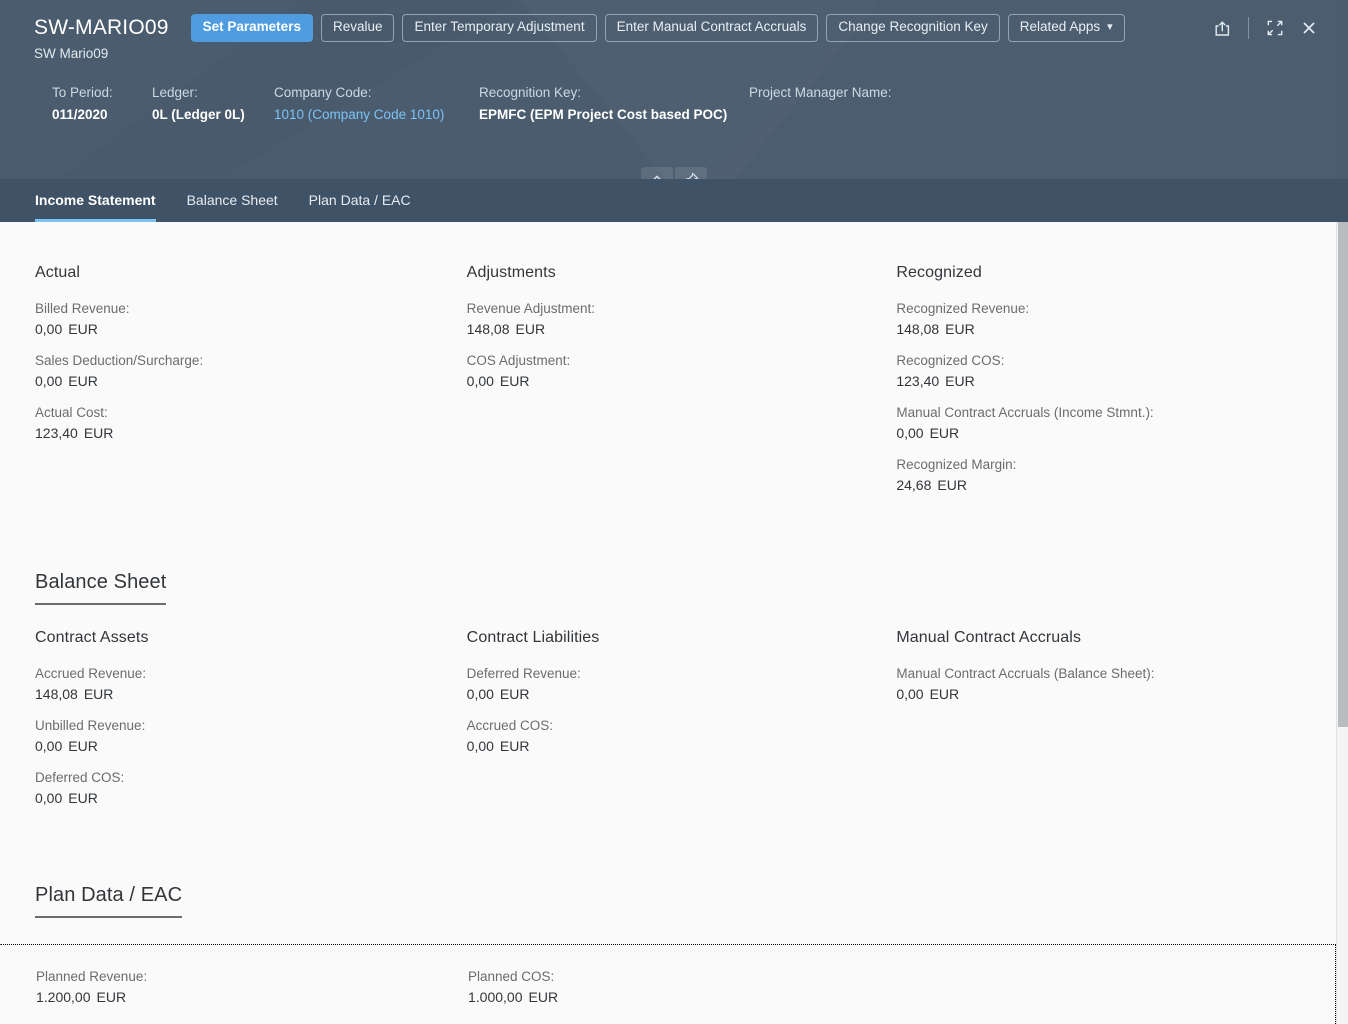 The image size is (1348, 1024). Describe the element at coordinates (682, 371) in the screenshot. I see `field-cos-adjustment: COS Adjustment: 0,00 EUR` at that location.